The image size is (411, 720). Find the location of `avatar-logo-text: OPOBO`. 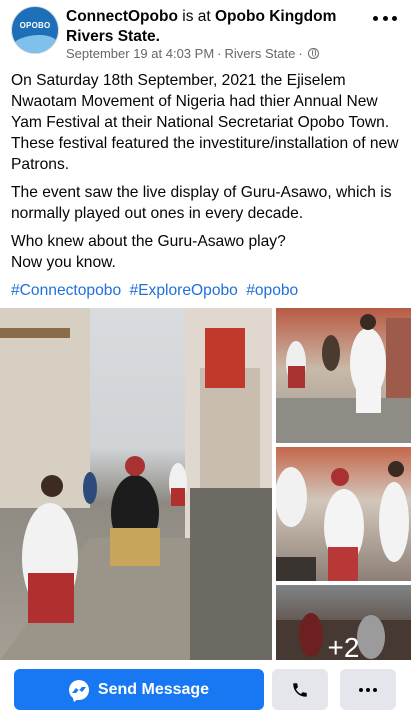

avatar-logo-text: OPOBO is located at coordinates (35, 25).